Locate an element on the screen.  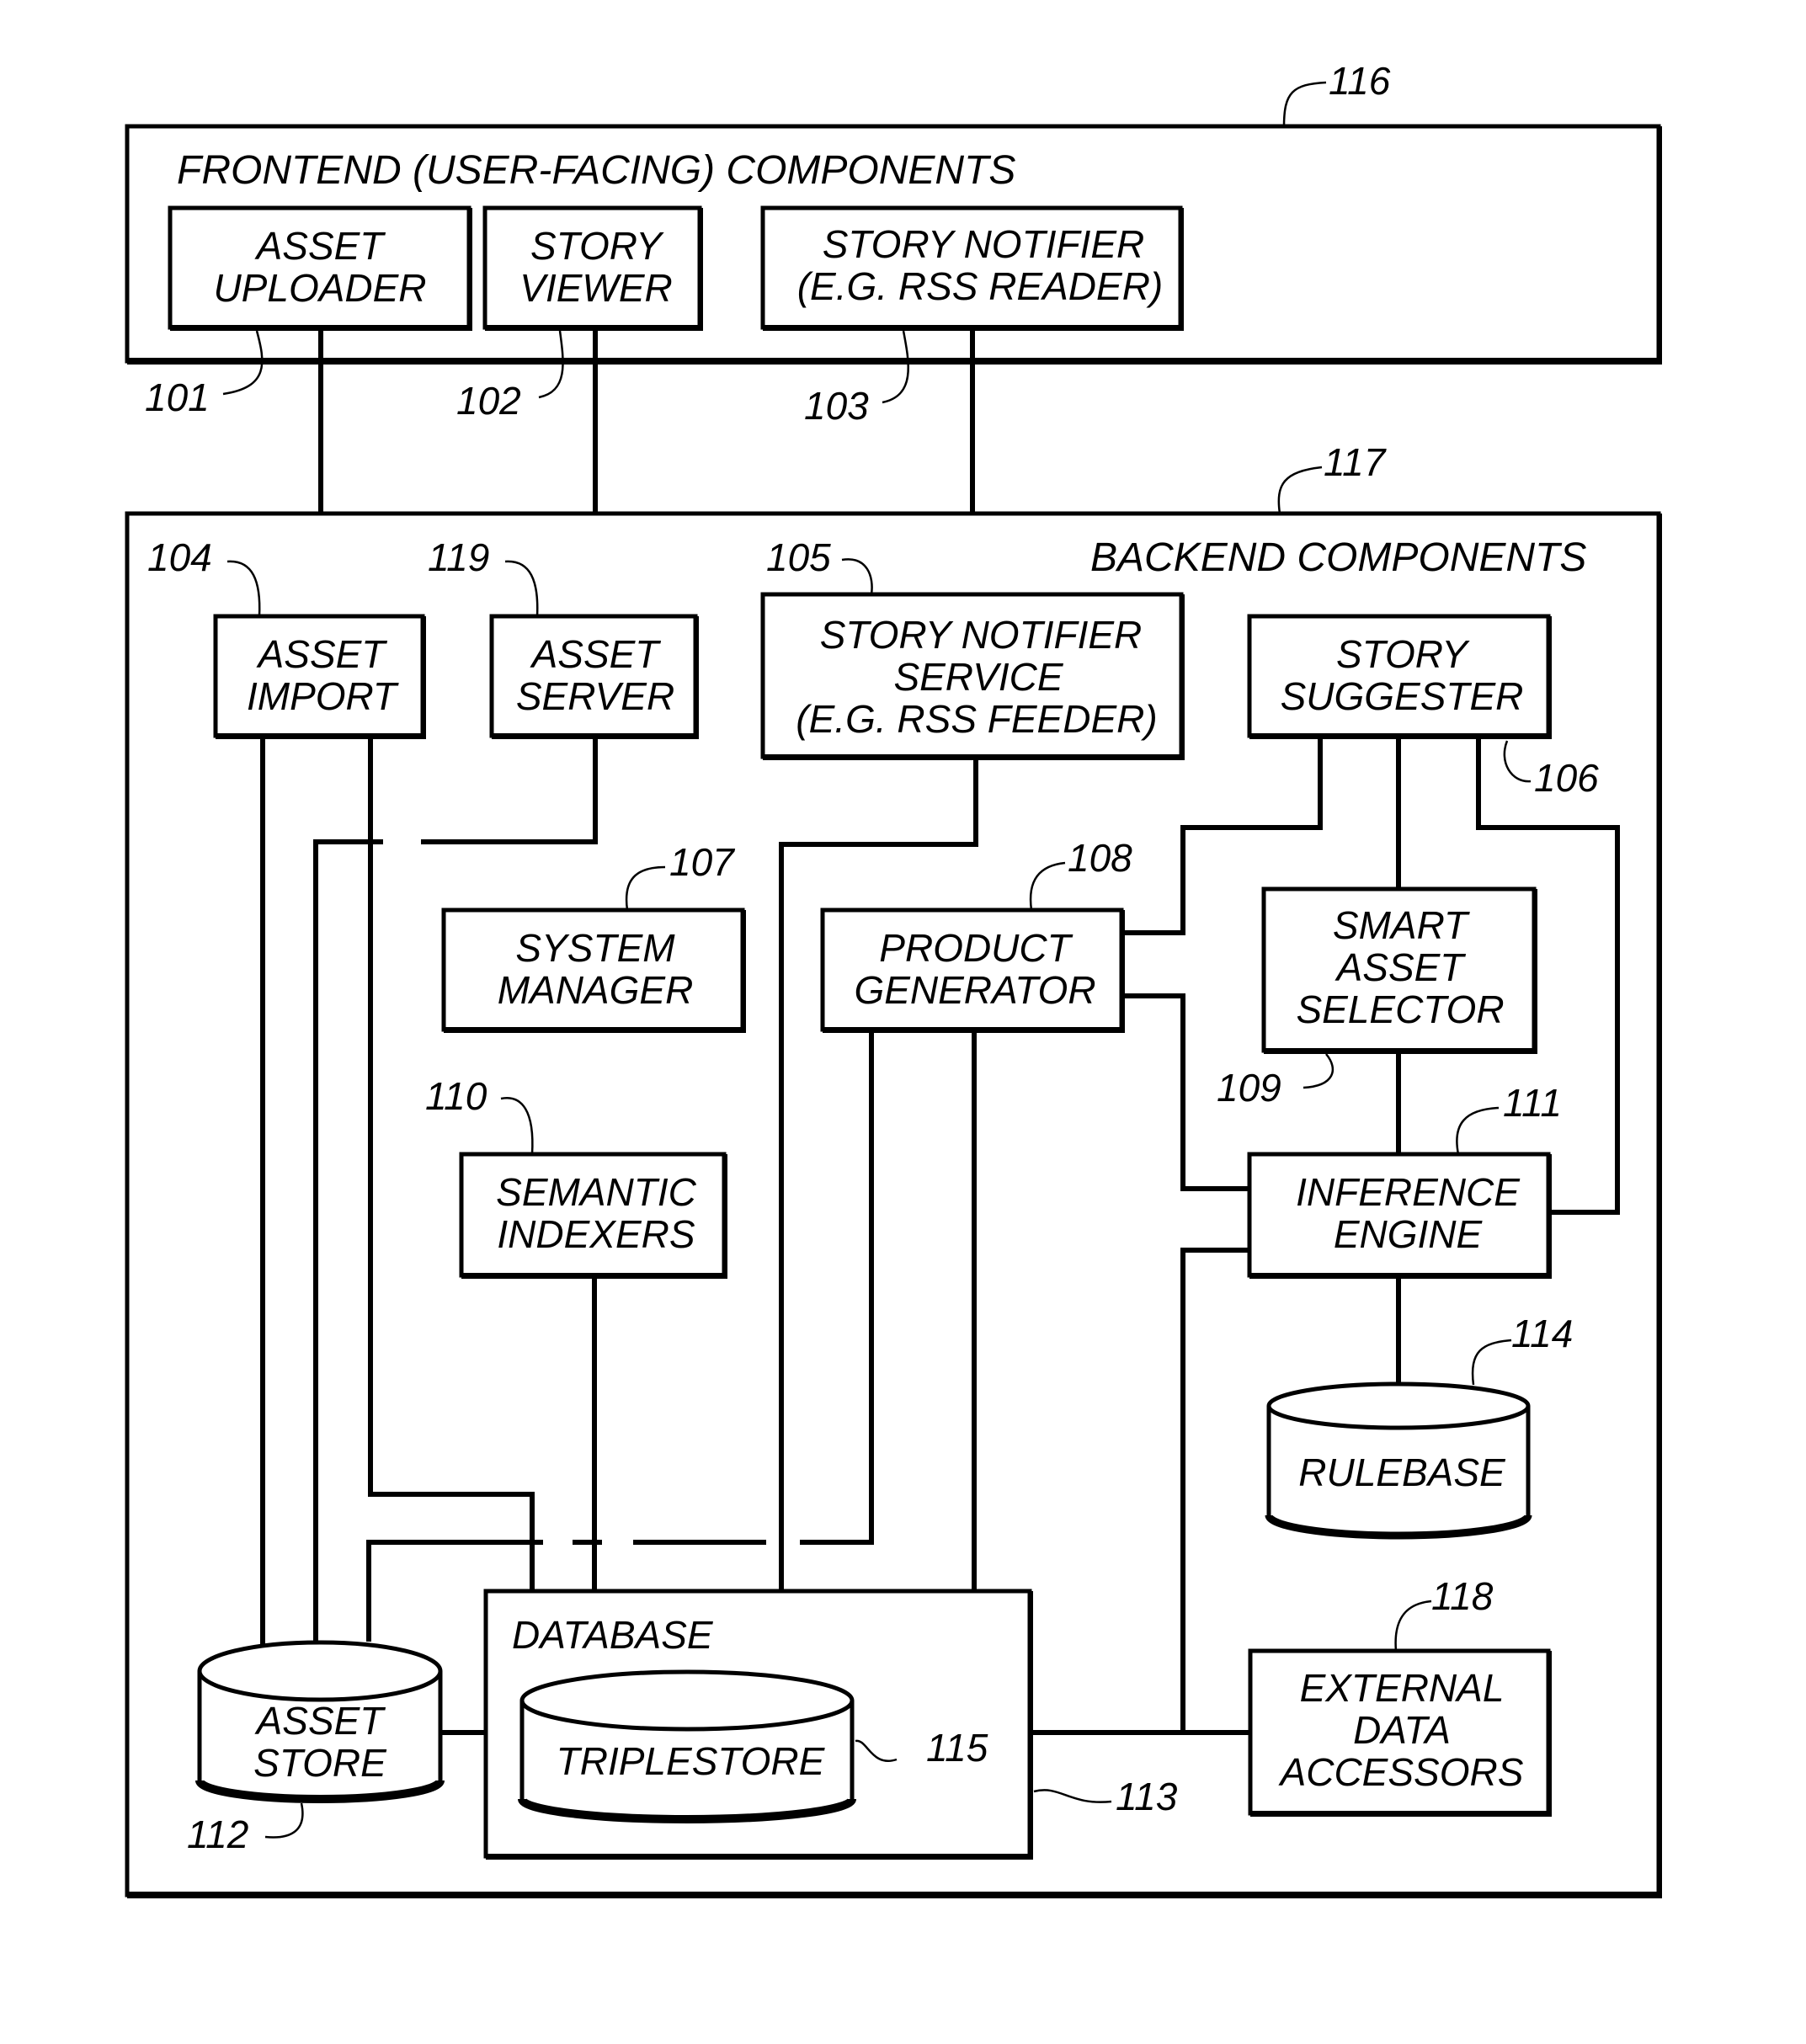
svg-text: SEMANTIC is located at coordinates (596, 1192).